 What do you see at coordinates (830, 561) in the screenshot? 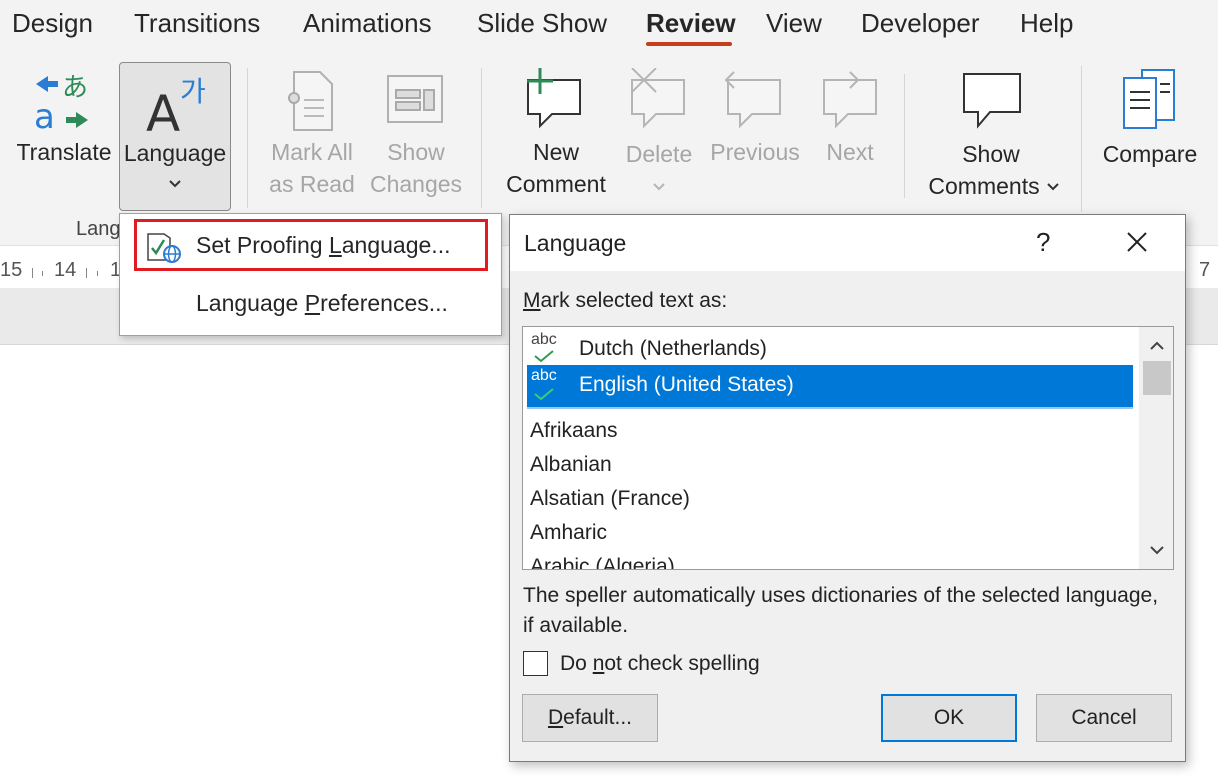
I see `list-item-arabic-algeria: Arabic (Algeria)` at bounding box center [830, 561].